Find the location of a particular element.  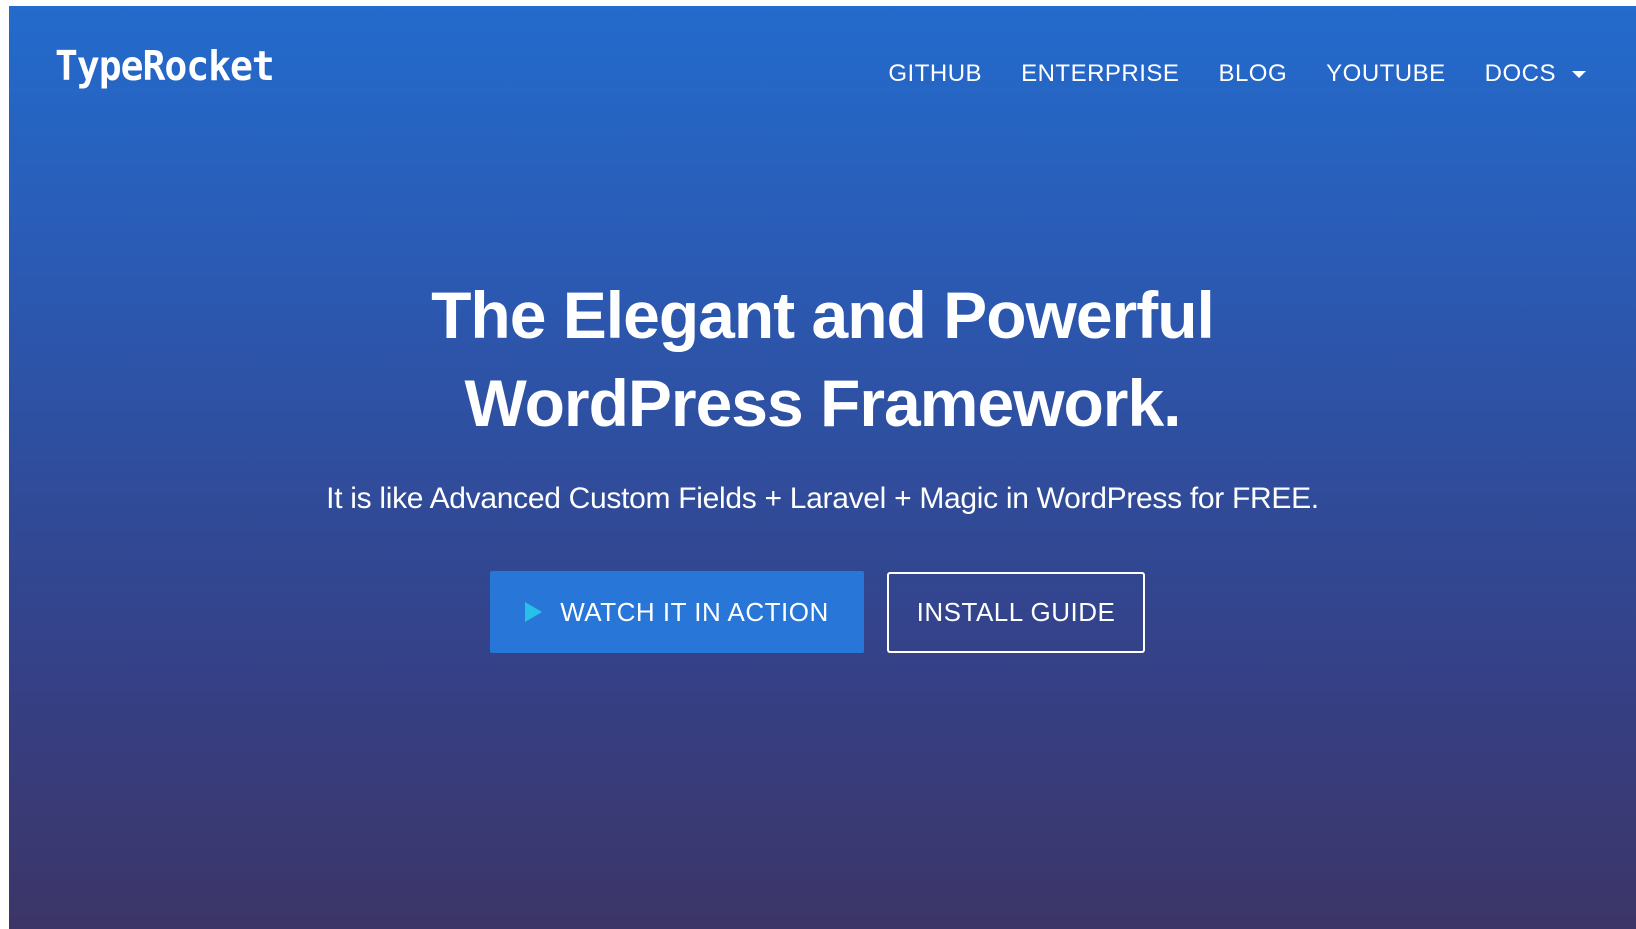

nav-youtube: YOUTUBE is located at coordinates (1386, 74).